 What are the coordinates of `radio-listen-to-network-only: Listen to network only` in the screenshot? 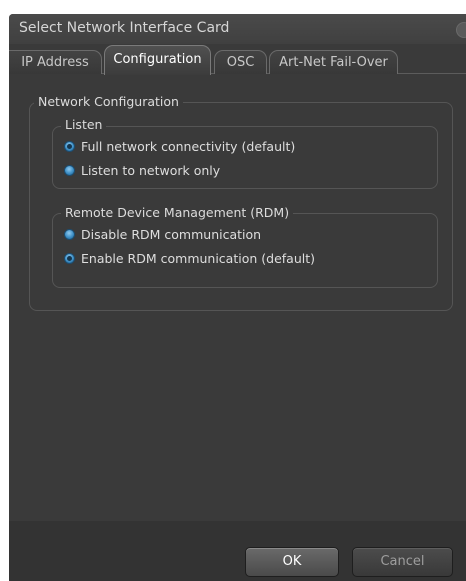 It's located at (142, 170).